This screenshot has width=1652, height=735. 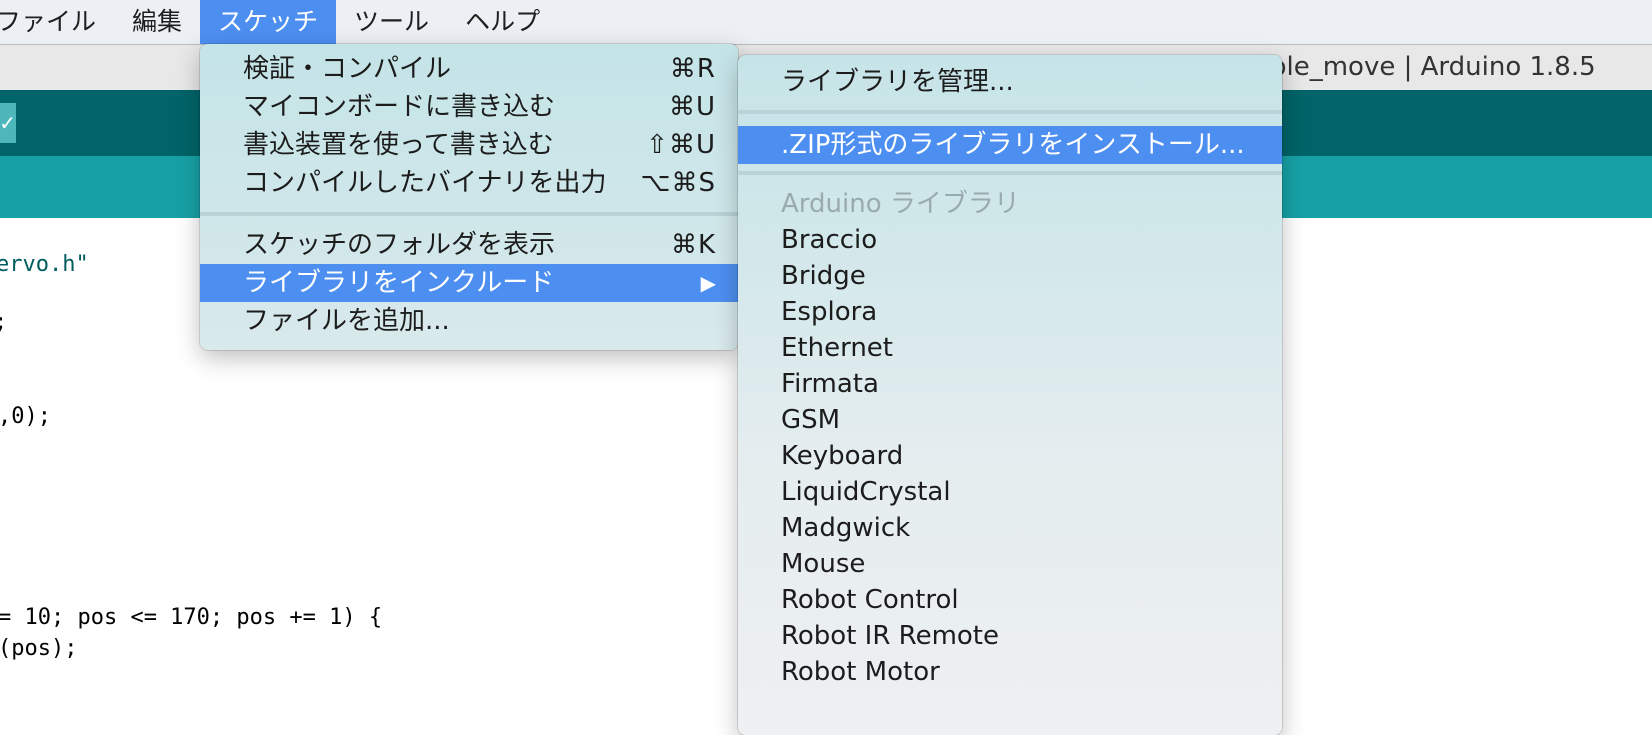 I want to click on menu-item-label: コンパイルしたバイナリを出力, so click(x=425, y=183).